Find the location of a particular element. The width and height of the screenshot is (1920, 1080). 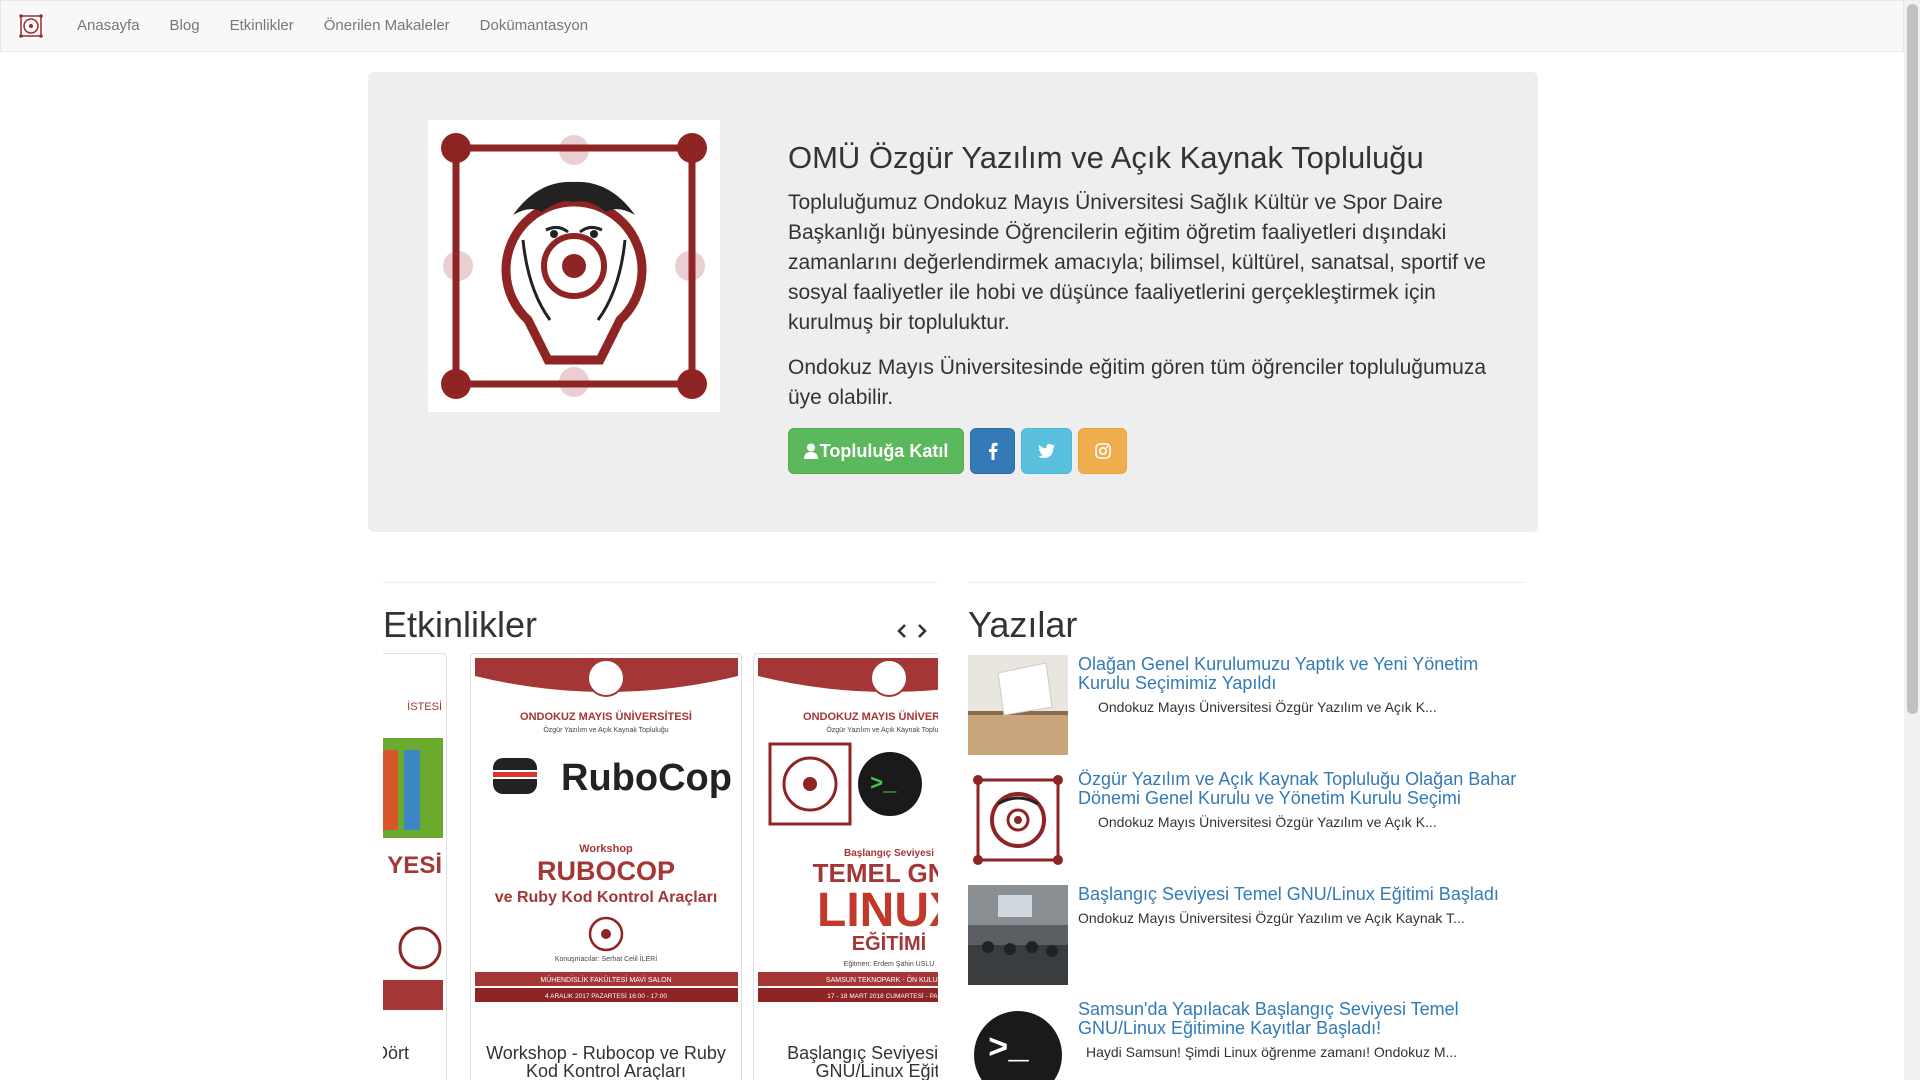

nav-blog: Blog is located at coordinates (185, 26).